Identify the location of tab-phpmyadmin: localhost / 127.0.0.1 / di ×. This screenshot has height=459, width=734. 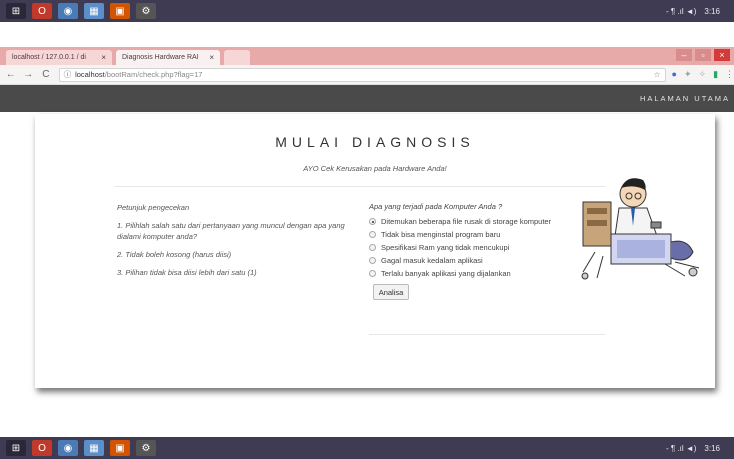
(59, 57).